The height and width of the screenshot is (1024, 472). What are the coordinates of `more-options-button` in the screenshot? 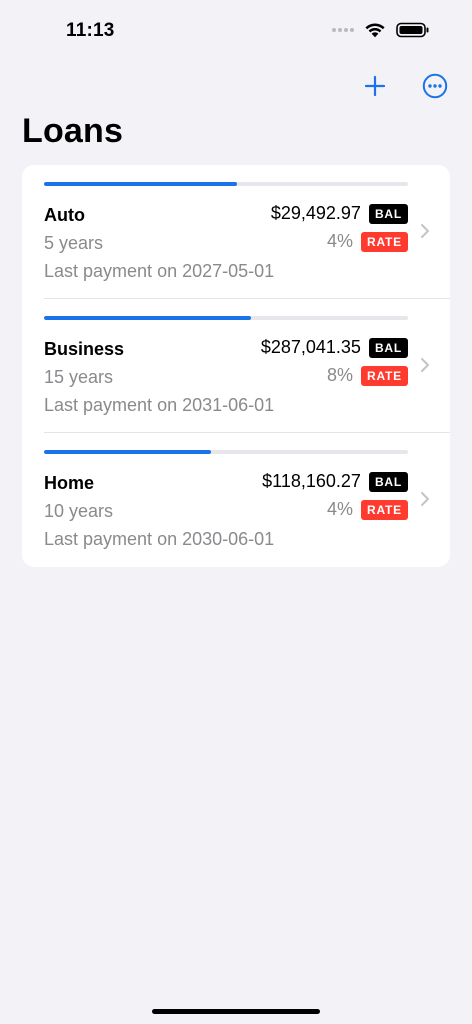 It's located at (435, 86).